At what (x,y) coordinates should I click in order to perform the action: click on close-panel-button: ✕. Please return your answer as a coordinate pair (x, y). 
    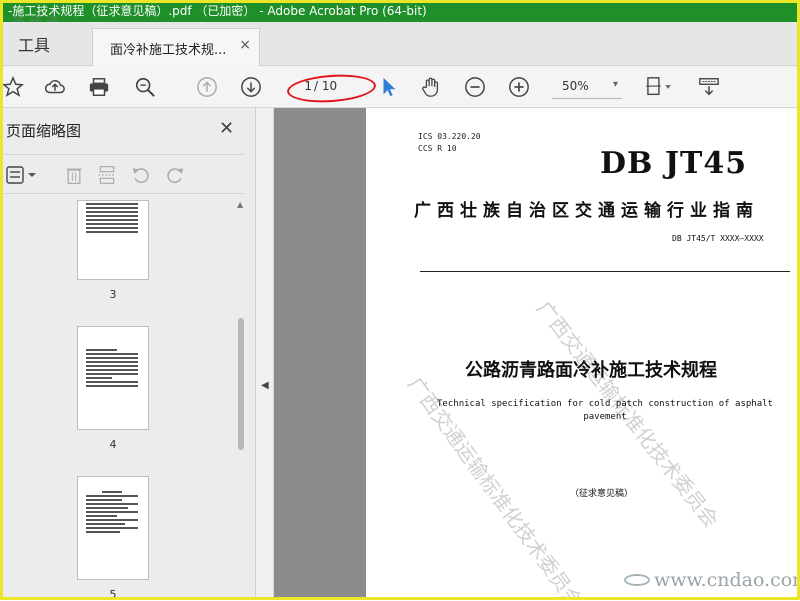
    Looking at the image, I should click on (226, 128).